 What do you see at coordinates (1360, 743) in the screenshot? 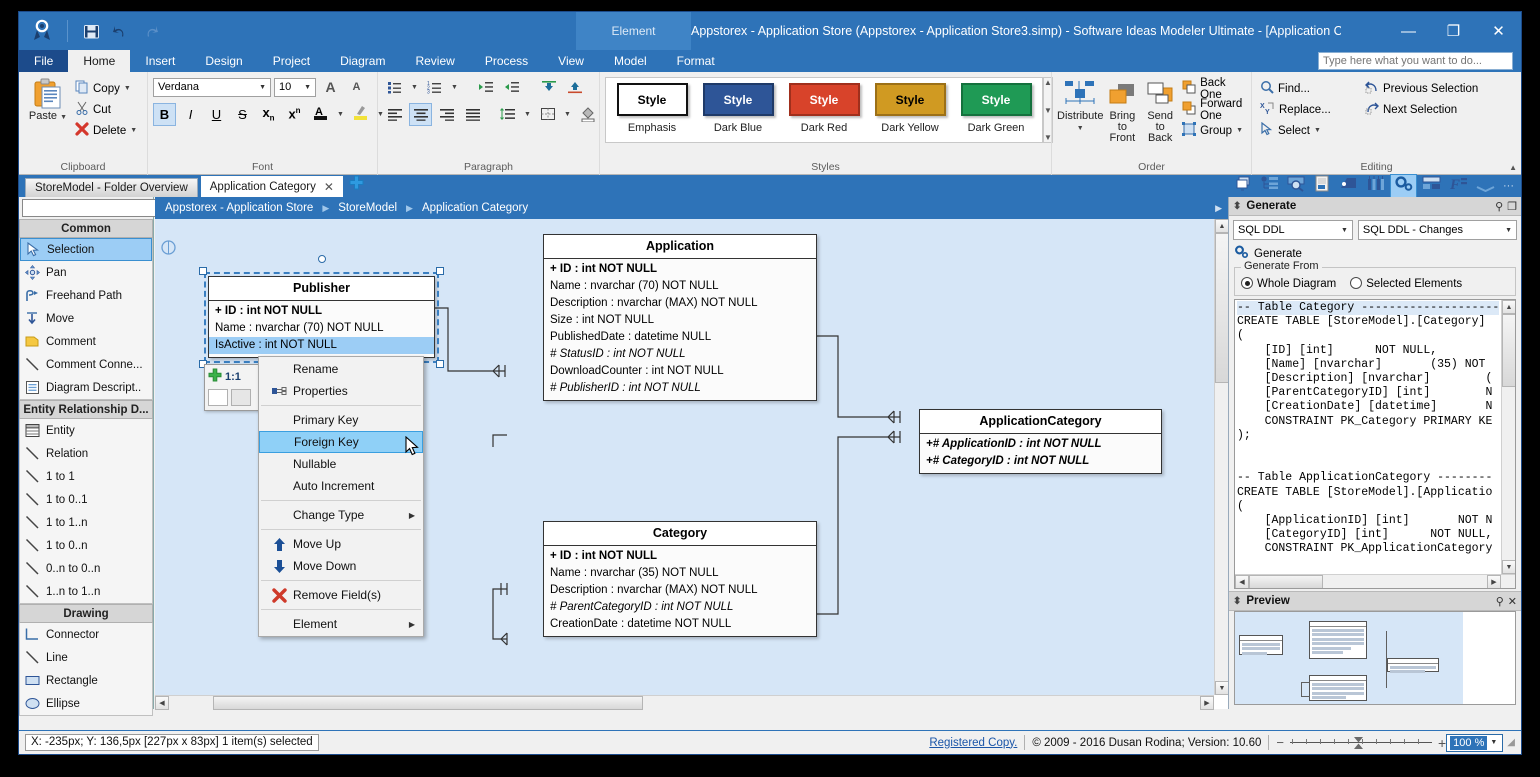
I see `zoom-slider` at bounding box center [1360, 743].